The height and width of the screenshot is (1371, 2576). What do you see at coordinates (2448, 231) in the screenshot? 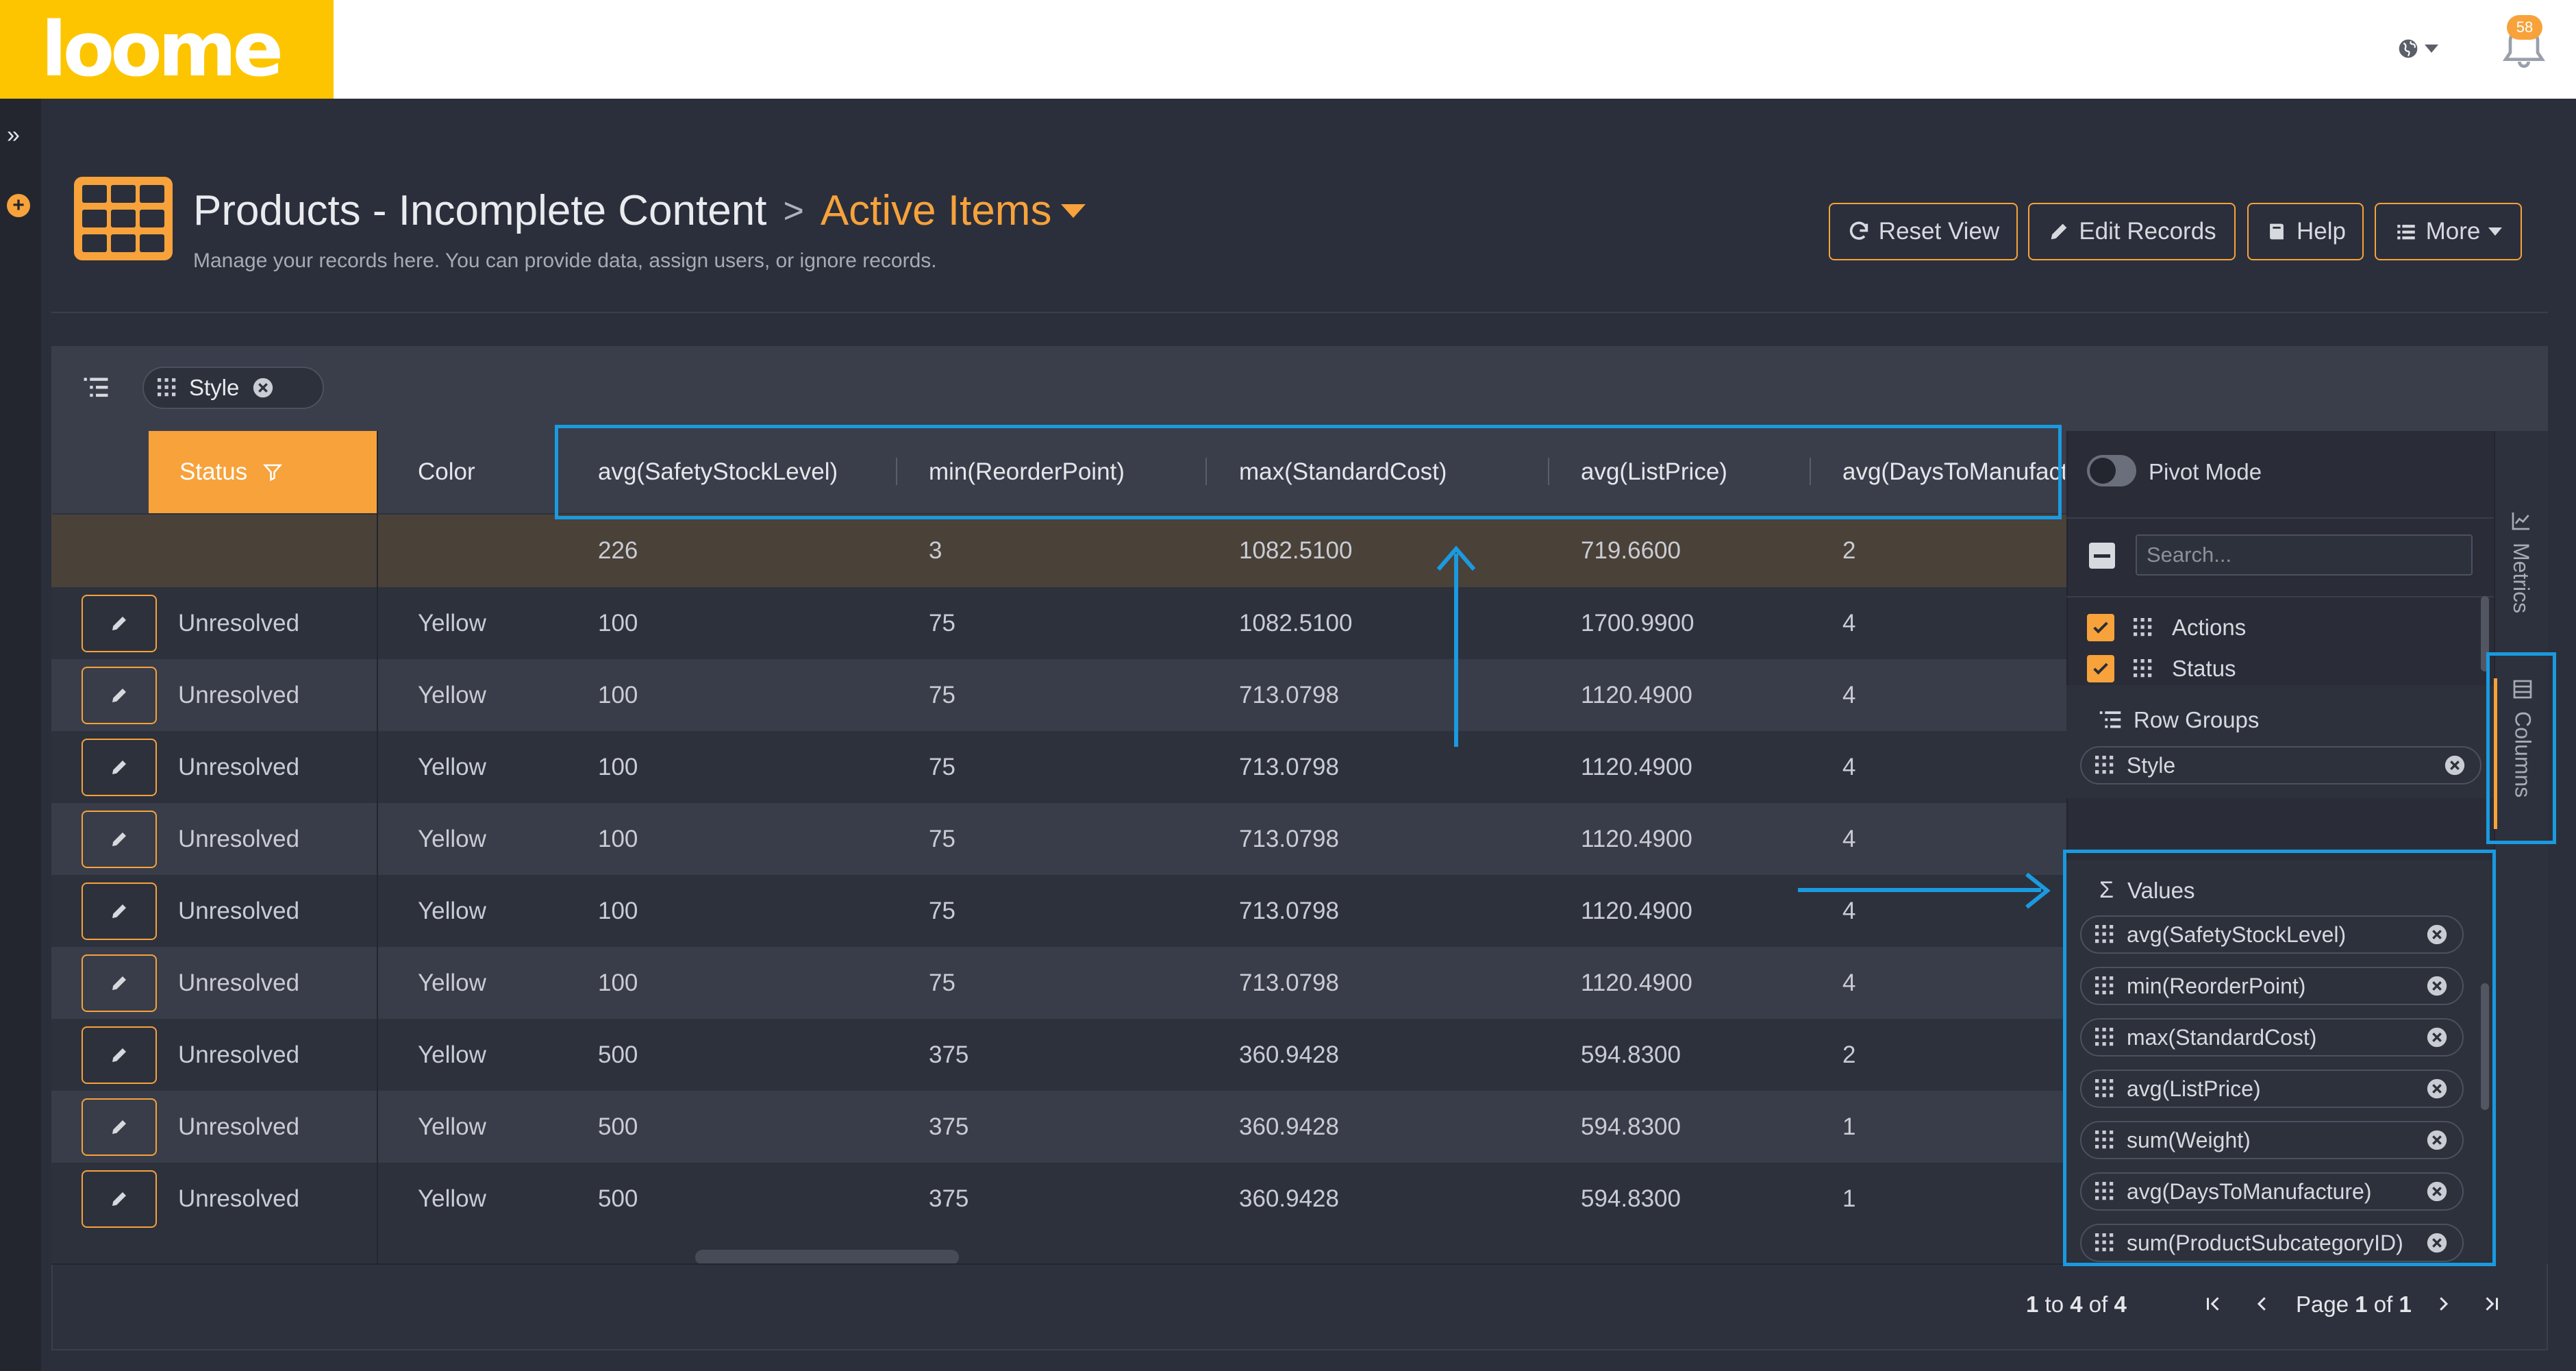
I see `more-button: More` at bounding box center [2448, 231].